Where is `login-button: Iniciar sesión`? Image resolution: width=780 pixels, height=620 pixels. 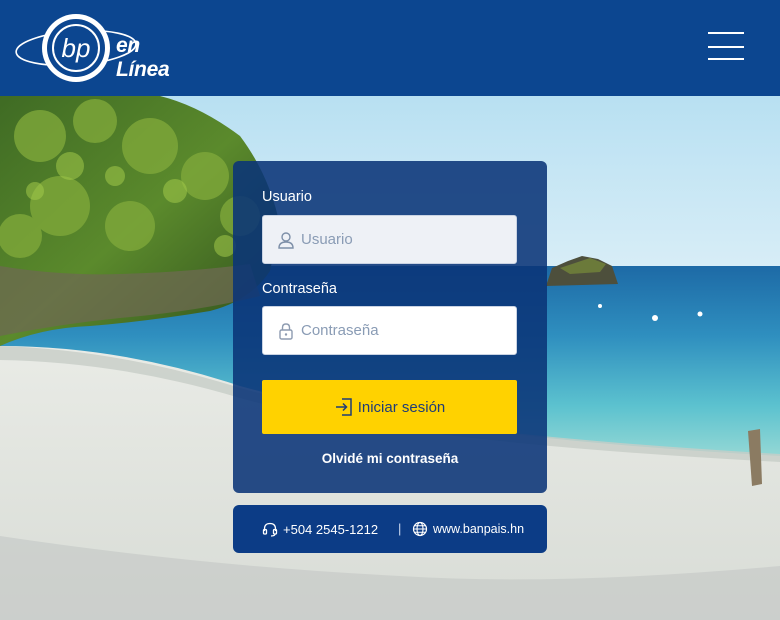 login-button: Iniciar sesión is located at coordinates (389, 407).